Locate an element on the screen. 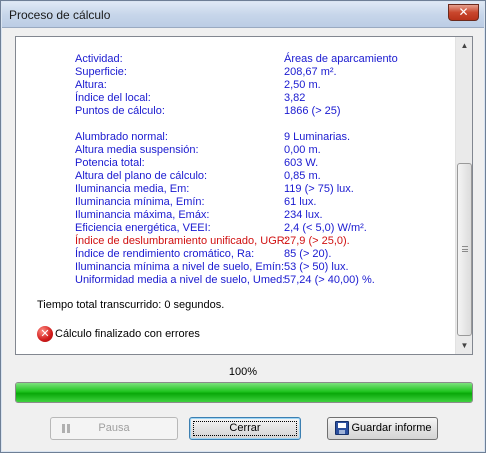 The image size is (486, 453). save-report-button: Guardar informe is located at coordinates (382, 428).